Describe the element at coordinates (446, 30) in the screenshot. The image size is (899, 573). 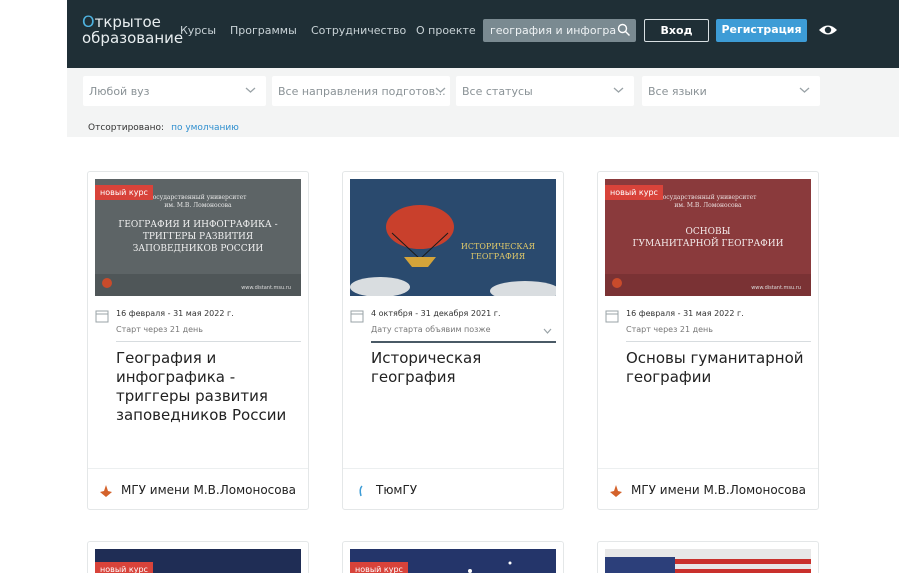
I see `nav-about: О проекте` at that location.